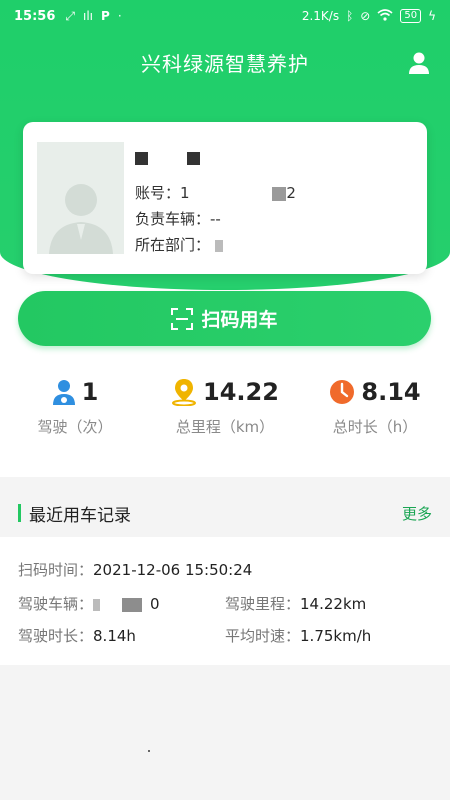 This screenshot has width=450, height=800. Describe the element at coordinates (75, 413) in the screenshot. I see `stat-drives: 1 驾驶（次）` at that location.